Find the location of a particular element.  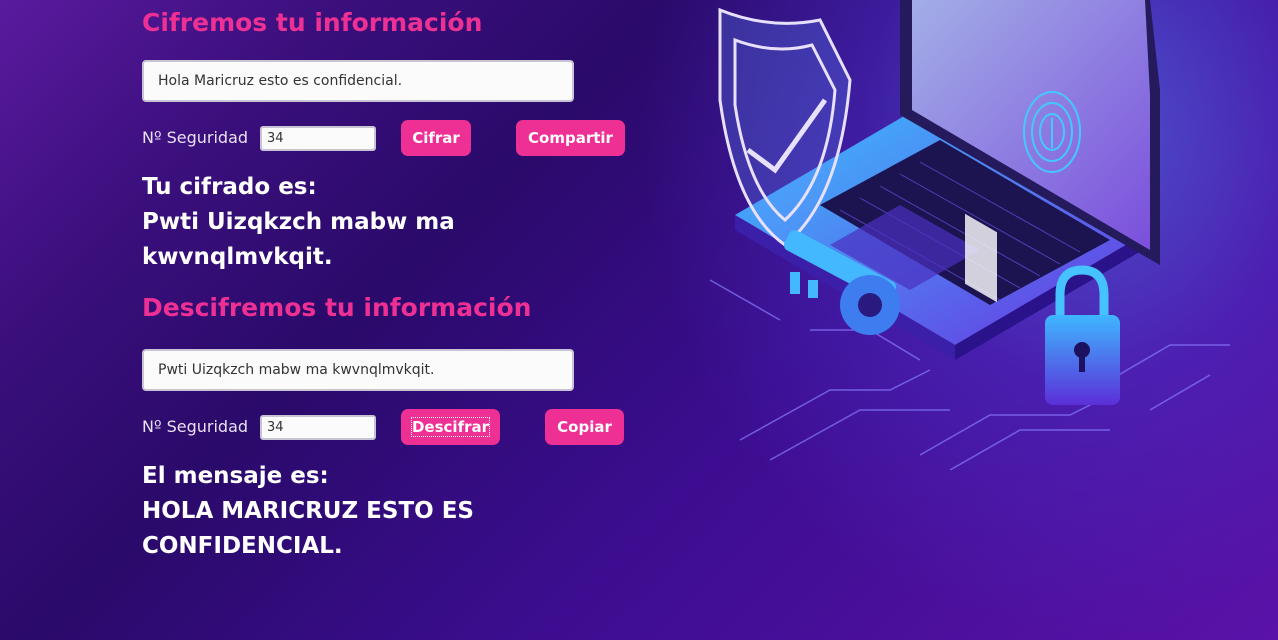

copy-button: Copiar is located at coordinates (584, 427).